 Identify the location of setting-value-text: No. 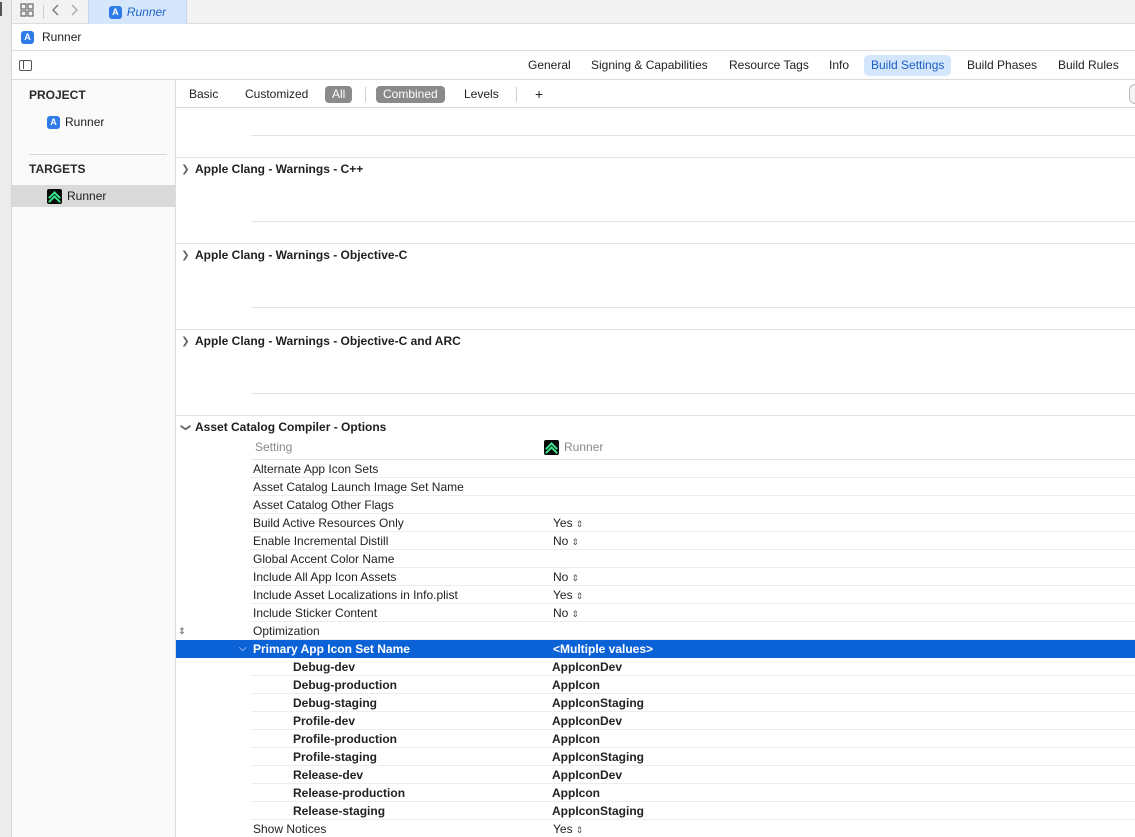
(561, 577).